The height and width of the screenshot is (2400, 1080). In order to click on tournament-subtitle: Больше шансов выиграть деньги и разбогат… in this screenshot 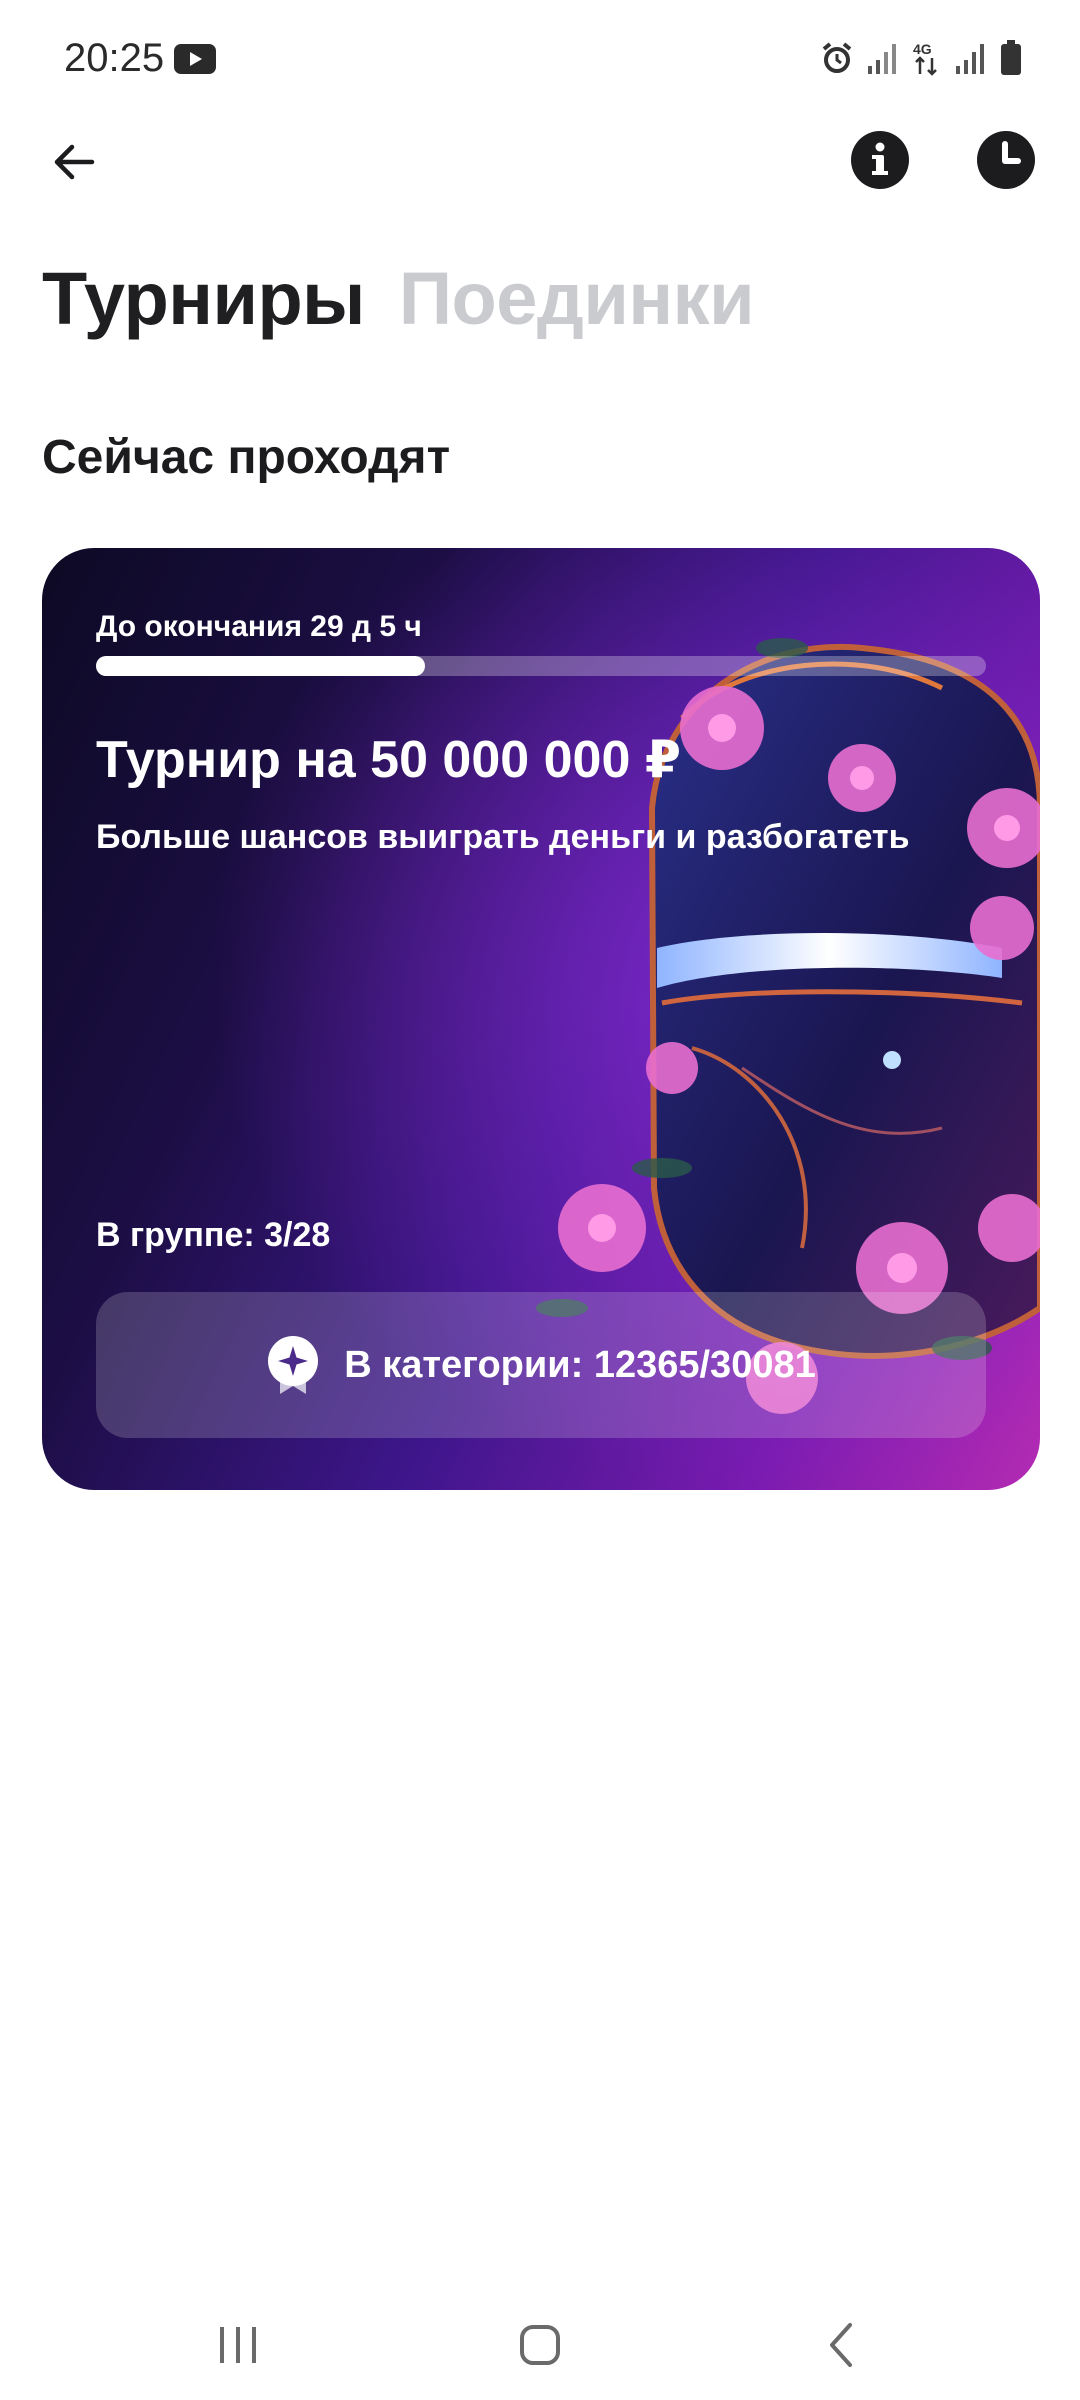, I will do `click(503, 837)`.